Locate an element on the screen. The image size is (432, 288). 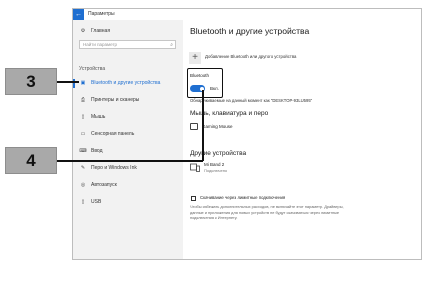
metered-checkbox is located at coordinates (193, 198).